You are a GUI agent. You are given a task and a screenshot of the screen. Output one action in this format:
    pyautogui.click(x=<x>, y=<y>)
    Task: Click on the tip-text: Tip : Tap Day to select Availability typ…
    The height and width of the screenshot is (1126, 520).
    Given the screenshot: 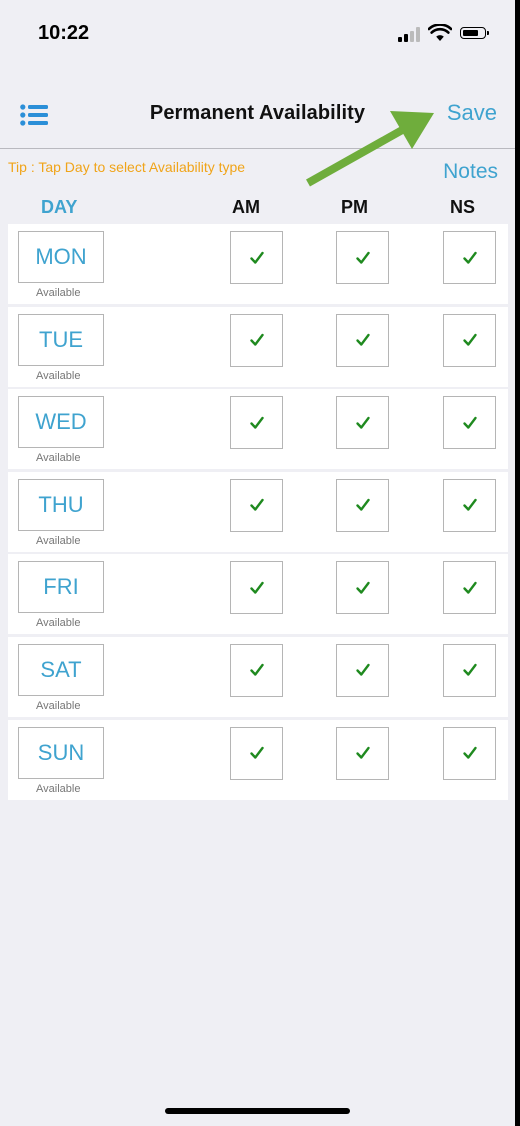 What is the action you would take?
    pyautogui.click(x=127, y=167)
    